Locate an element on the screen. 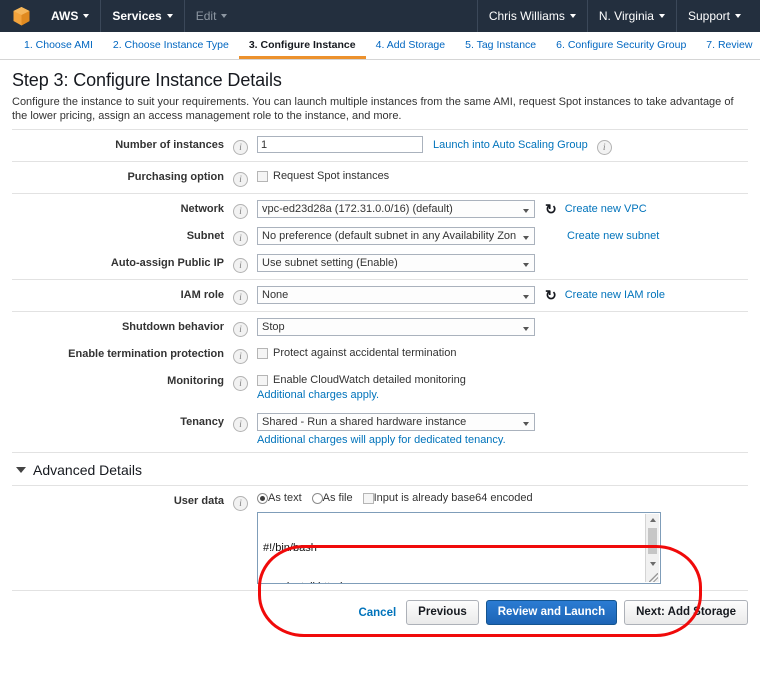  label-termination-protection: Enable termination protection is located at coordinates (146, 354).